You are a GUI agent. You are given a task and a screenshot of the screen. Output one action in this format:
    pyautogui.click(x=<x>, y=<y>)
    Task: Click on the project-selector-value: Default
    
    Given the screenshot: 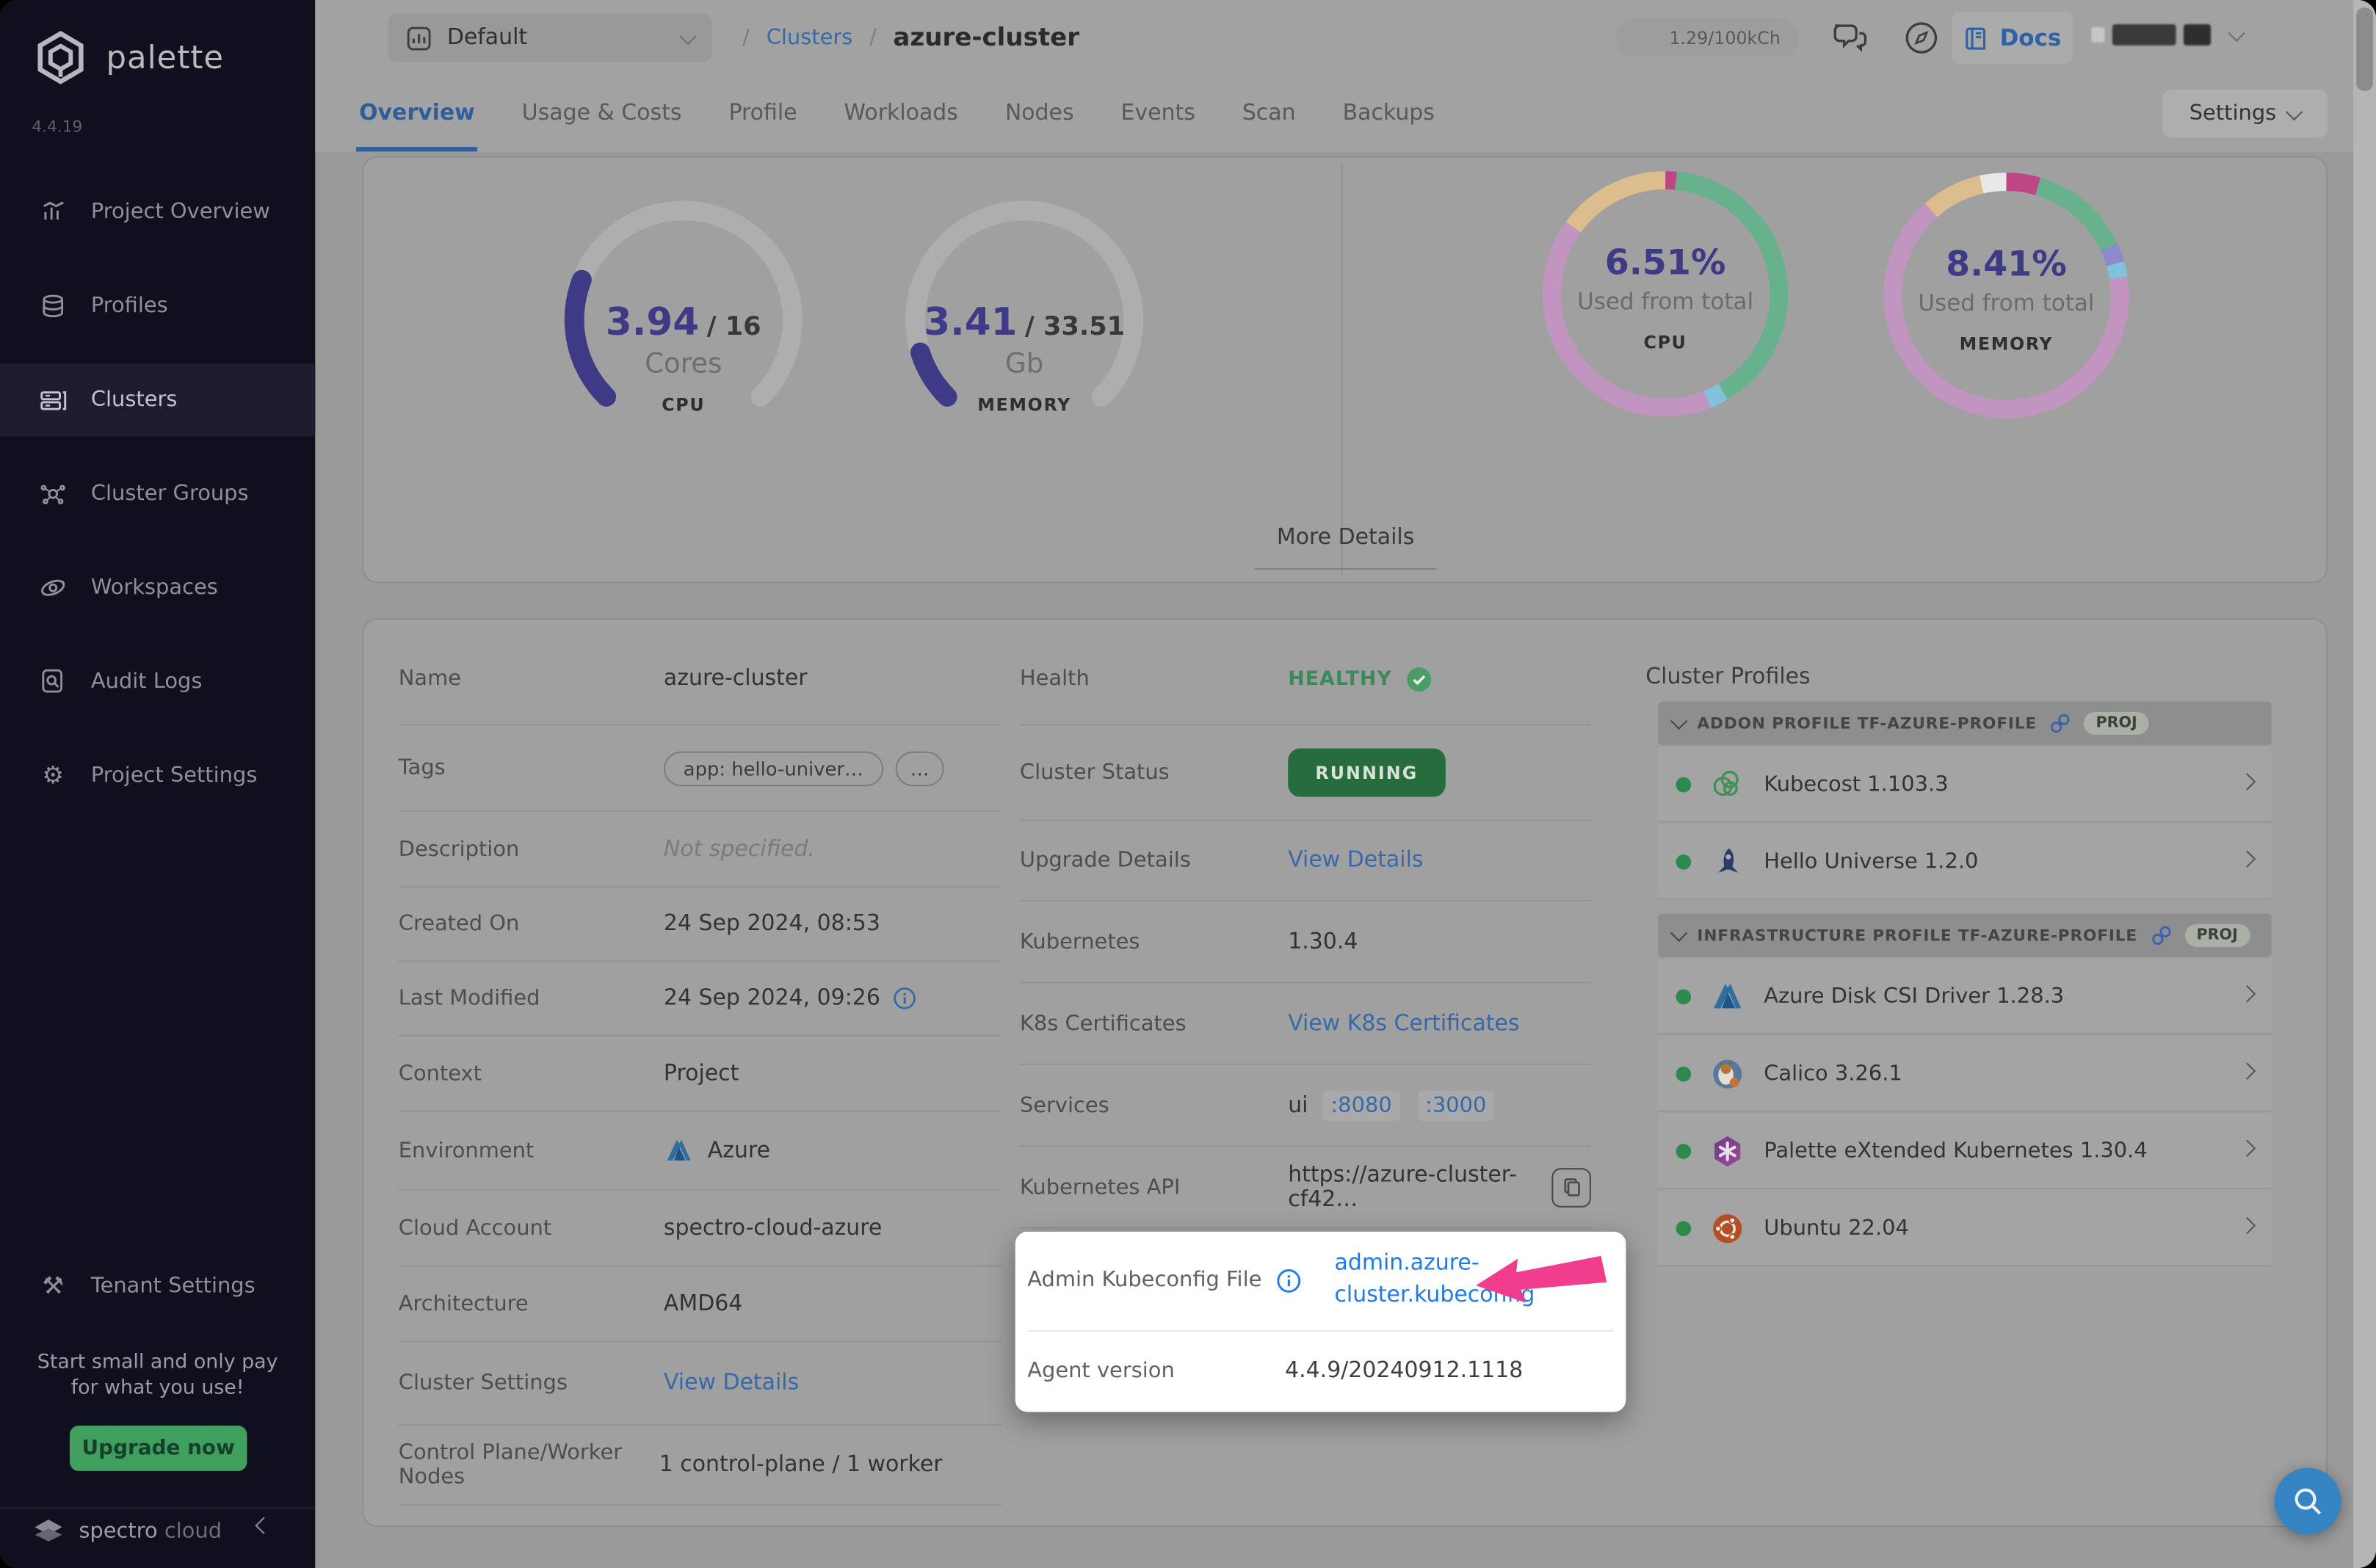 What is the action you would take?
    pyautogui.click(x=487, y=38)
    